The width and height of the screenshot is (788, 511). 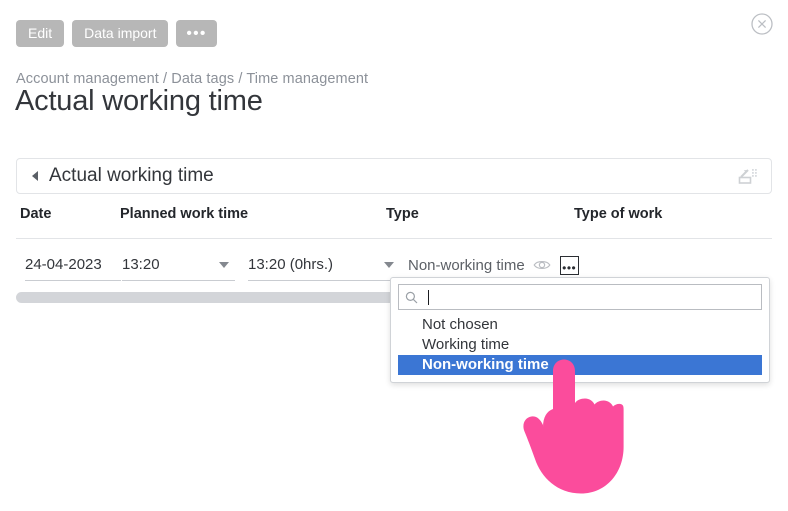 What do you see at coordinates (762, 24) in the screenshot?
I see `close-icon` at bounding box center [762, 24].